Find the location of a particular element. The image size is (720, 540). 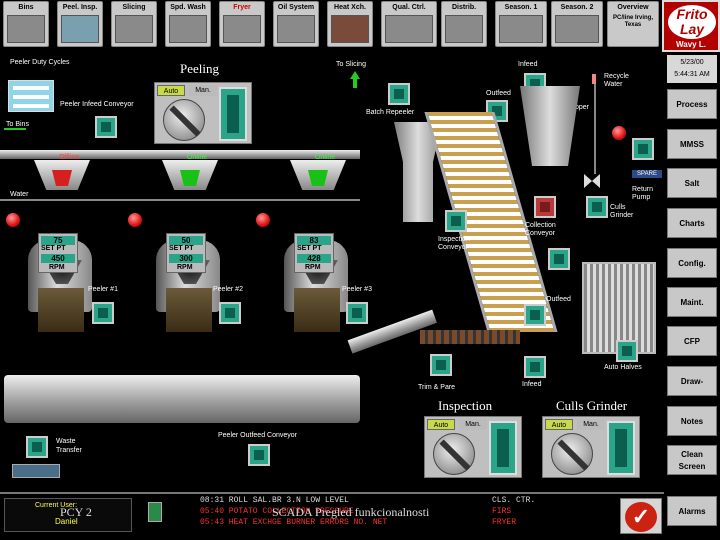

peeler-3: Online 83 SET PT 428 RPM is located at coordinates (317, 243).